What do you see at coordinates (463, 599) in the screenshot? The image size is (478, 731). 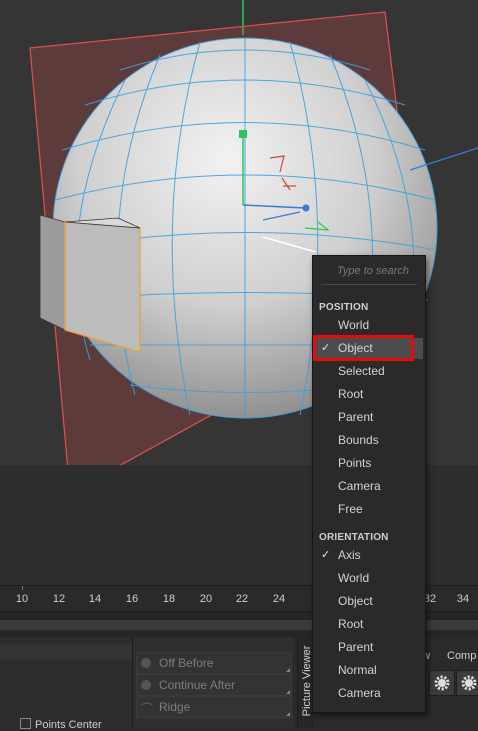 I see `tick-34: 34` at bounding box center [463, 599].